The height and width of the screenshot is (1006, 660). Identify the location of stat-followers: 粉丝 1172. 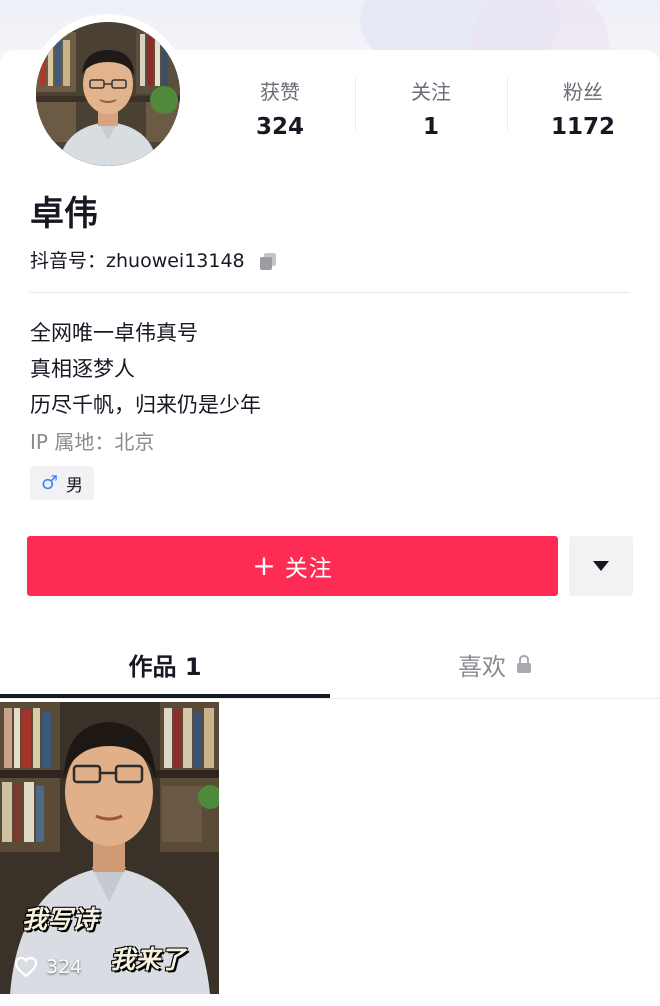
(583, 111).